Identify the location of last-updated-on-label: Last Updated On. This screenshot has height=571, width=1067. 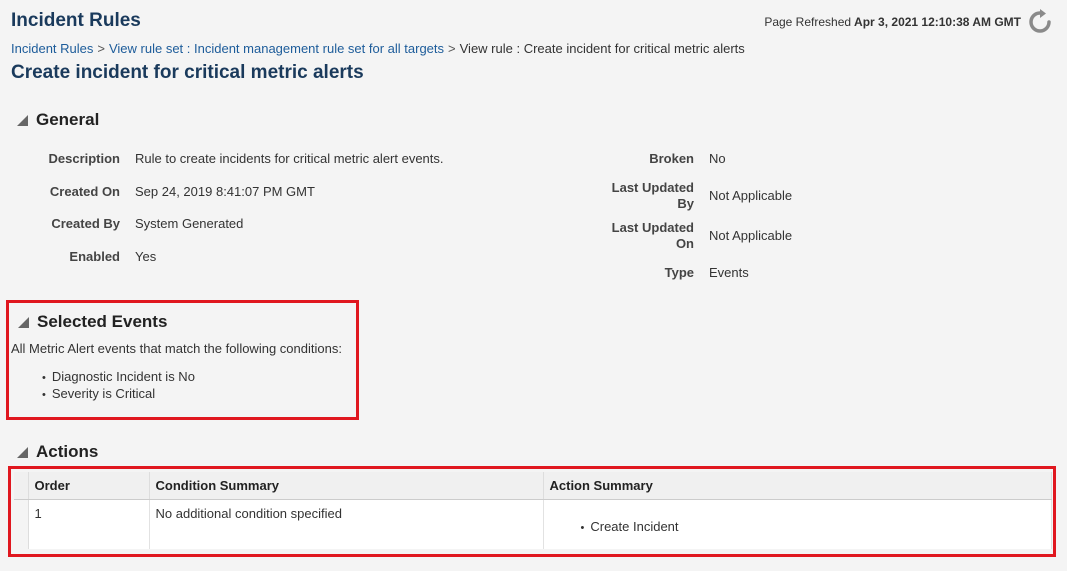
(652, 235).